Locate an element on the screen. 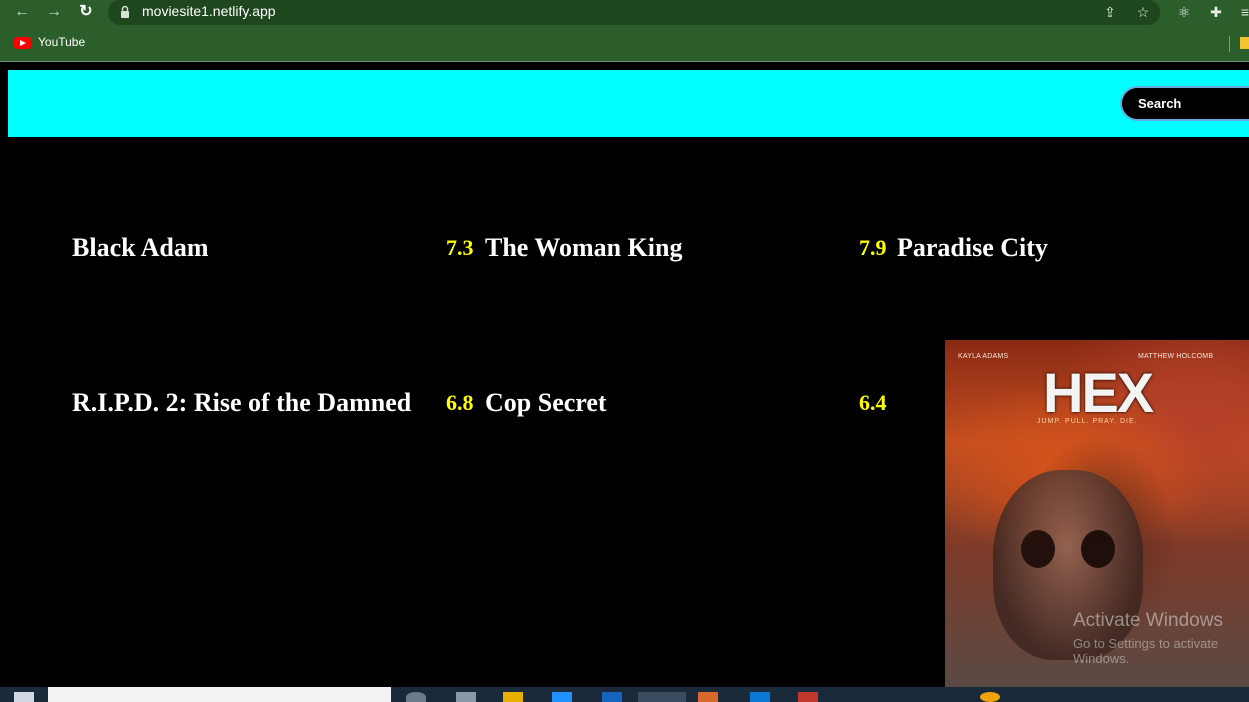 The width and height of the screenshot is (1249, 702). movie-title: R.I.P.D. 2: Rise of the Damned is located at coordinates (241, 403).